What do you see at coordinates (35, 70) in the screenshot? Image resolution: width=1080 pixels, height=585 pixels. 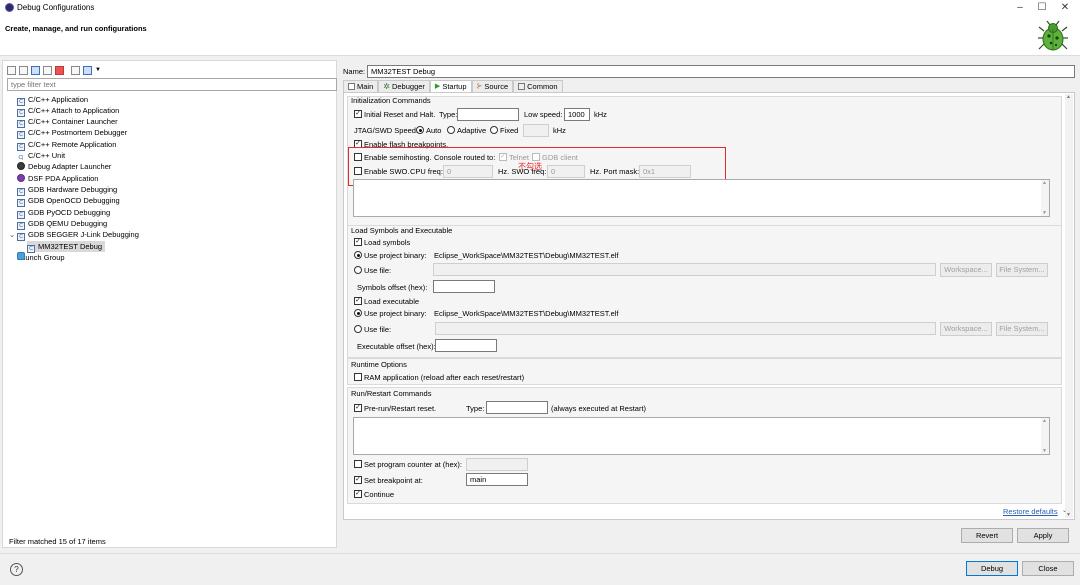 I see `export-icon` at bounding box center [35, 70].